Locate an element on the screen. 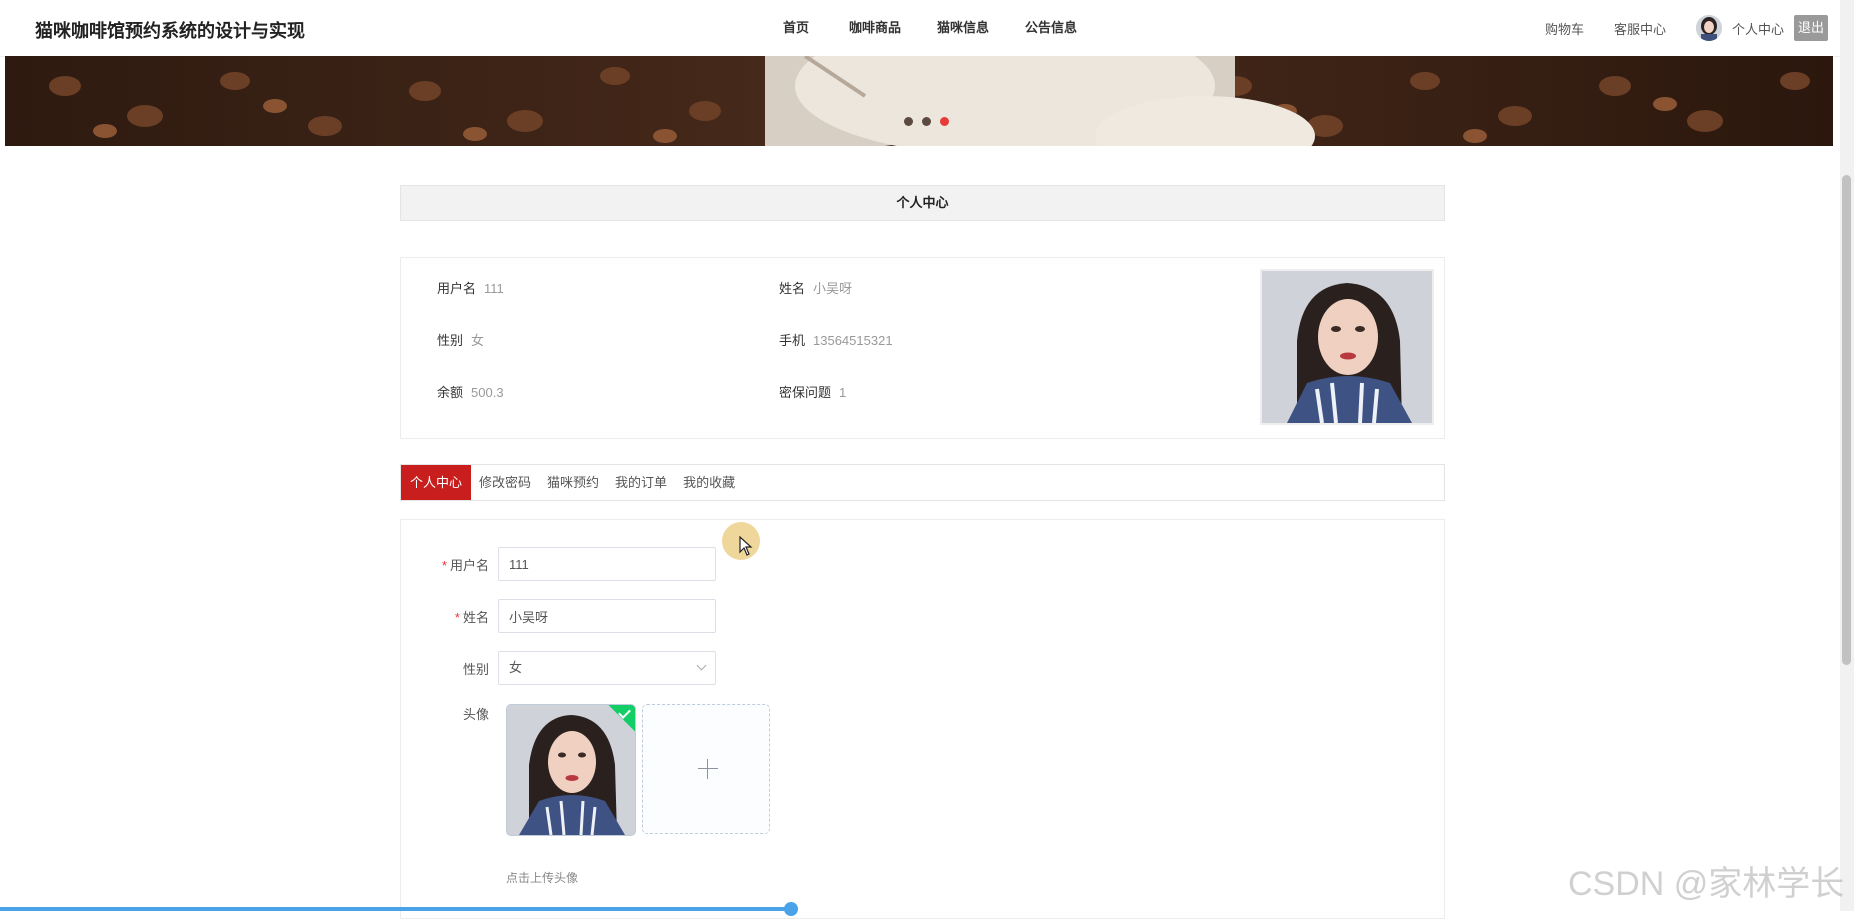 Image resolution: width=1854 pixels, height=919 pixels. info-name: 姓名 小吴呀 is located at coordinates (815, 287).